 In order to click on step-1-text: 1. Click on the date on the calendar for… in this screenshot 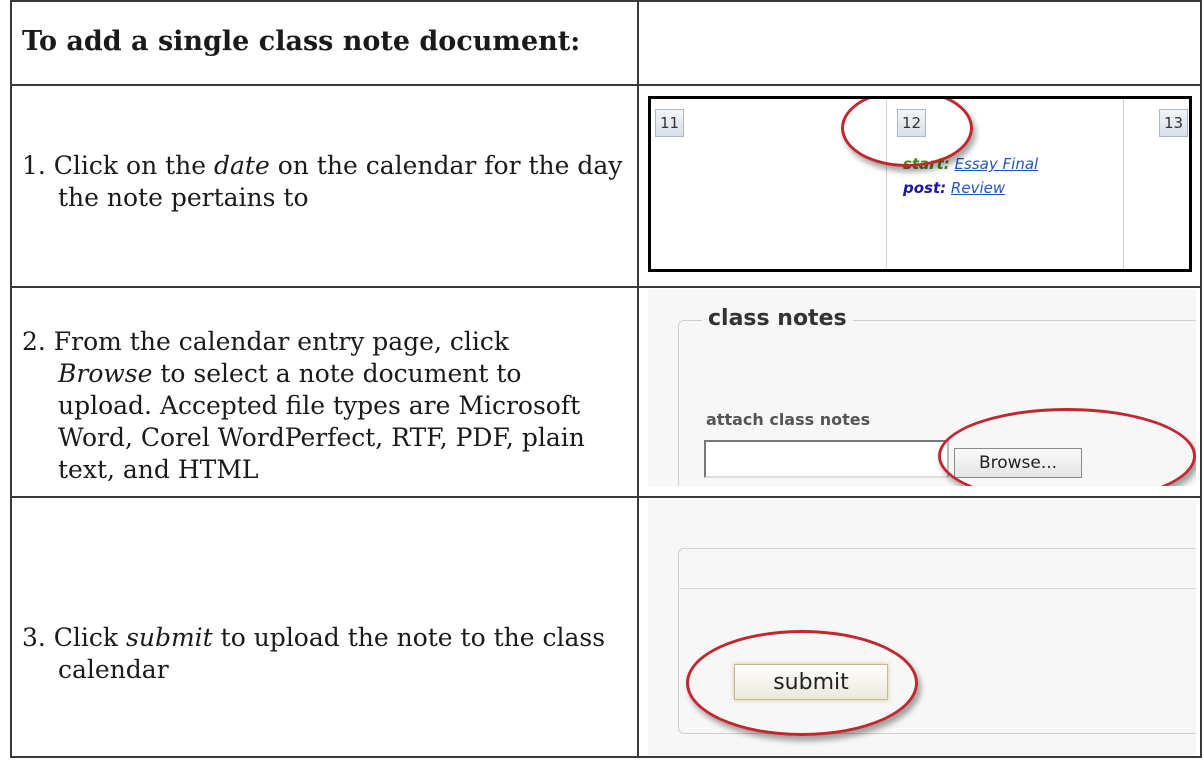, I will do `click(327, 182)`.